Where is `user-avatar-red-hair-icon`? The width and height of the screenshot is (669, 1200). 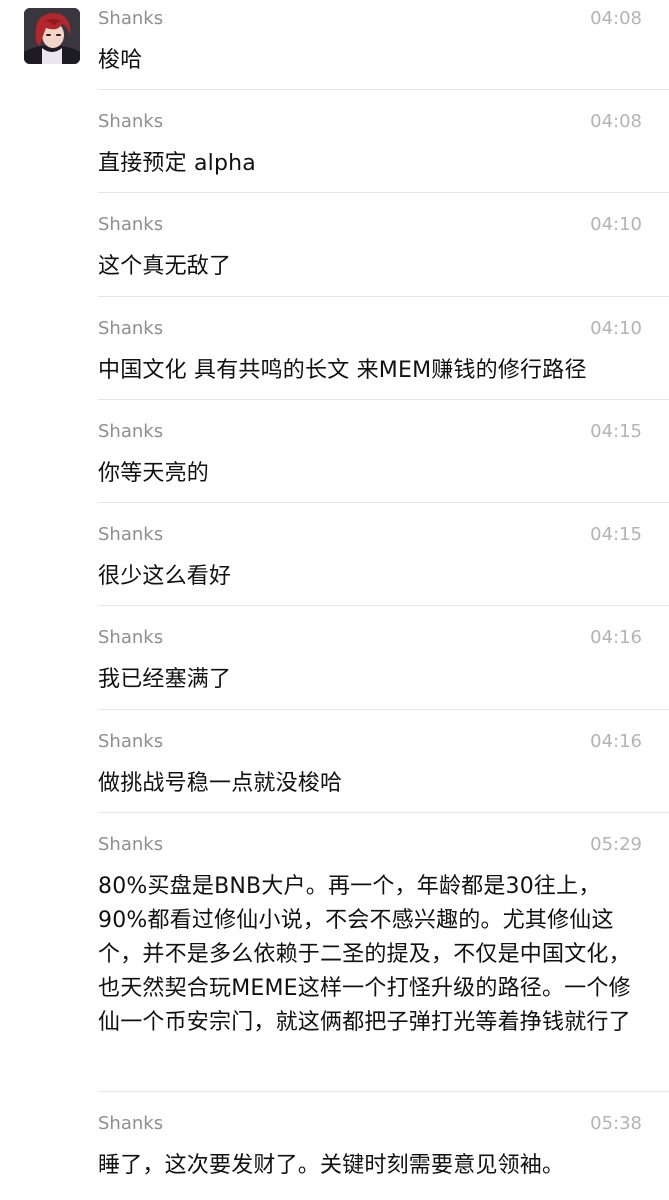
user-avatar-red-hair-icon is located at coordinates (52, 36).